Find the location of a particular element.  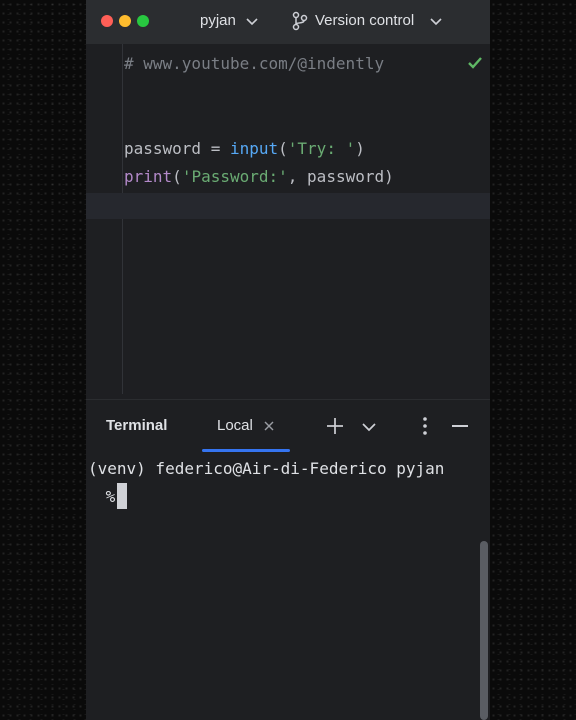

terminal-scrollbar is located at coordinates (484, 630).